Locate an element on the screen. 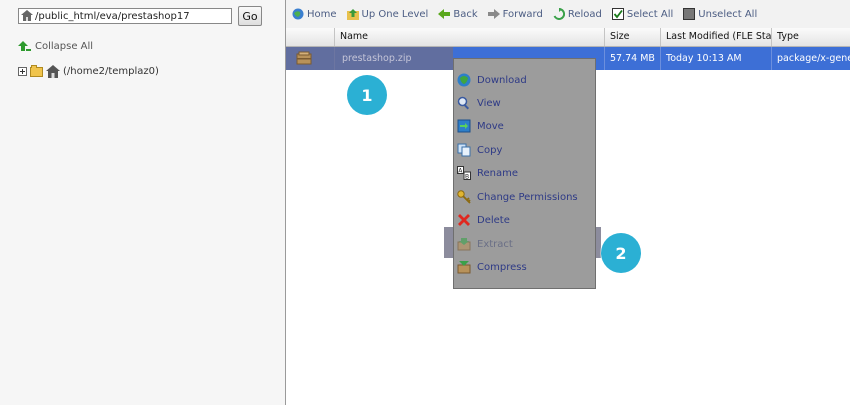  menu-item-label: Delete is located at coordinates (493, 220).